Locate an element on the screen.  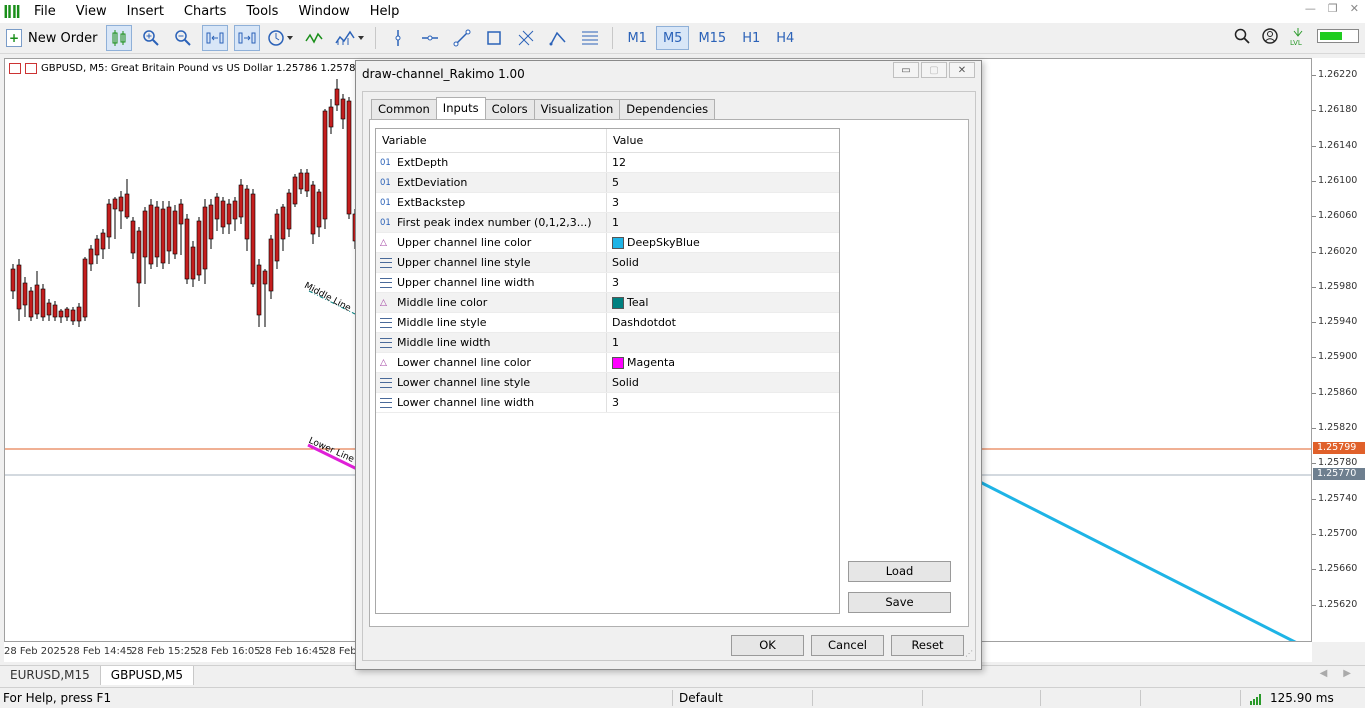
vertical-line-button is located at coordinates (398, 38).